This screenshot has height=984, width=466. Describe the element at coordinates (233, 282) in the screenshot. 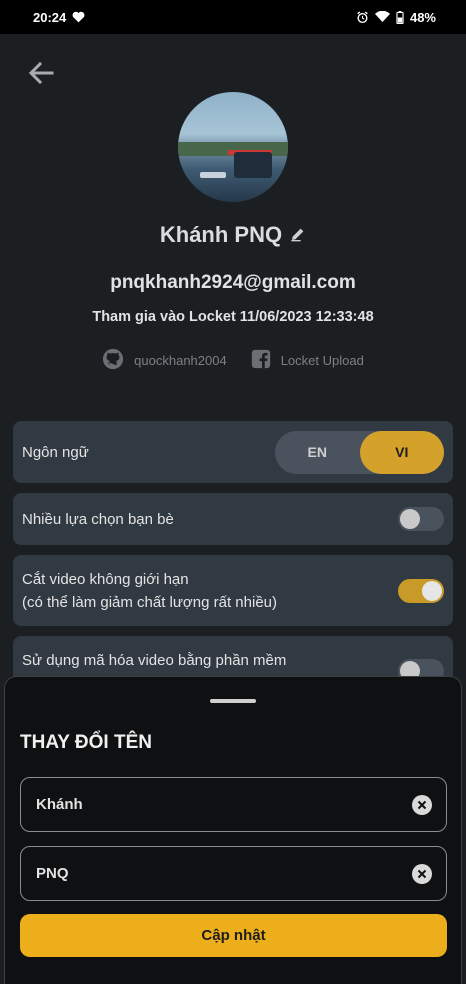

I see `profile-email: pnqkhanh2924@gmail.com` at that location.